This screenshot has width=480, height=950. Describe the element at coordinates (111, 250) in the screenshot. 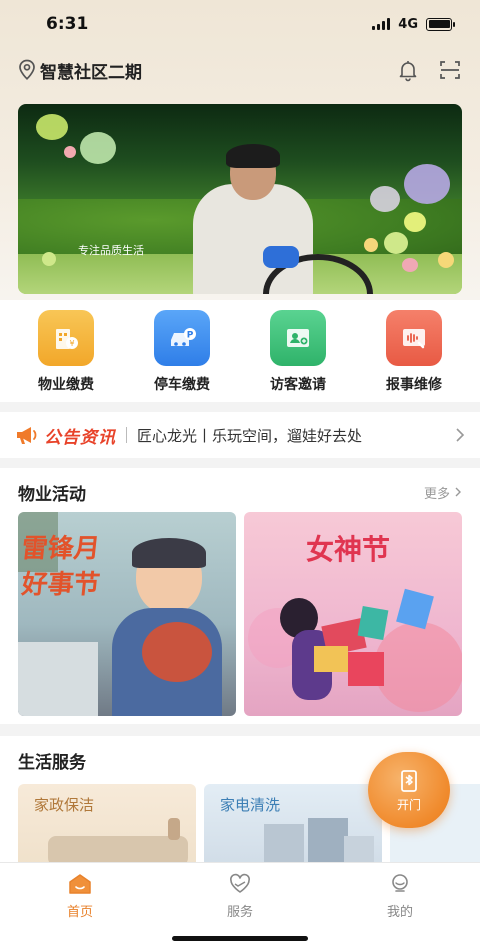

I see `banner-slogan: 专注品质生活` at that location.